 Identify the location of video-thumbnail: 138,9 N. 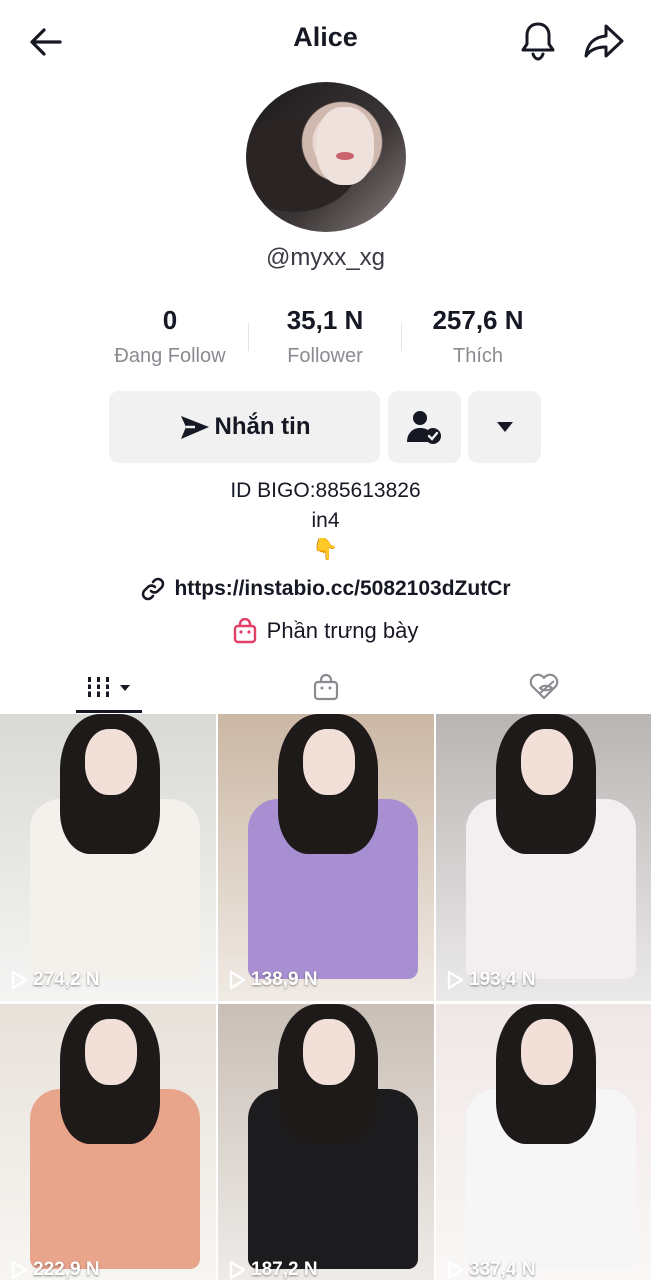
(326, 857).